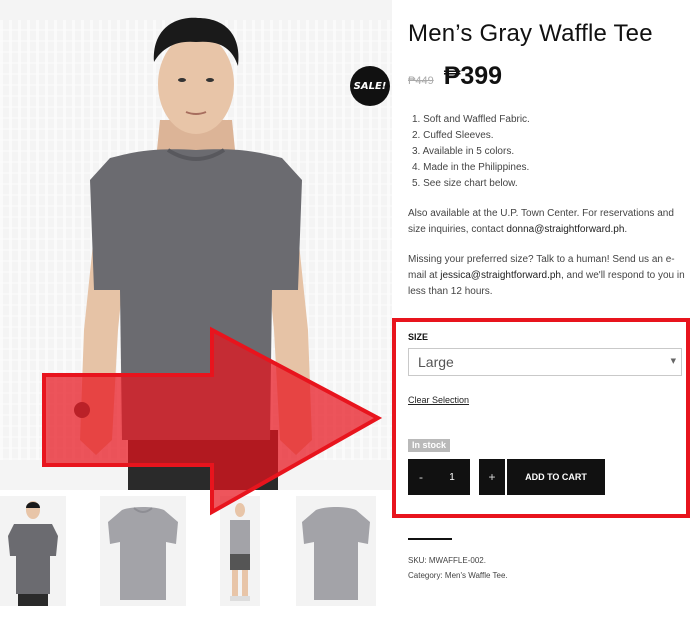 Image resolution: width=700 pixels, height=618 pixels. What do you see at coordinates (545, 362) in the screenshot?
I see `size-select: Large ▼` at bounding box center [545, 362].